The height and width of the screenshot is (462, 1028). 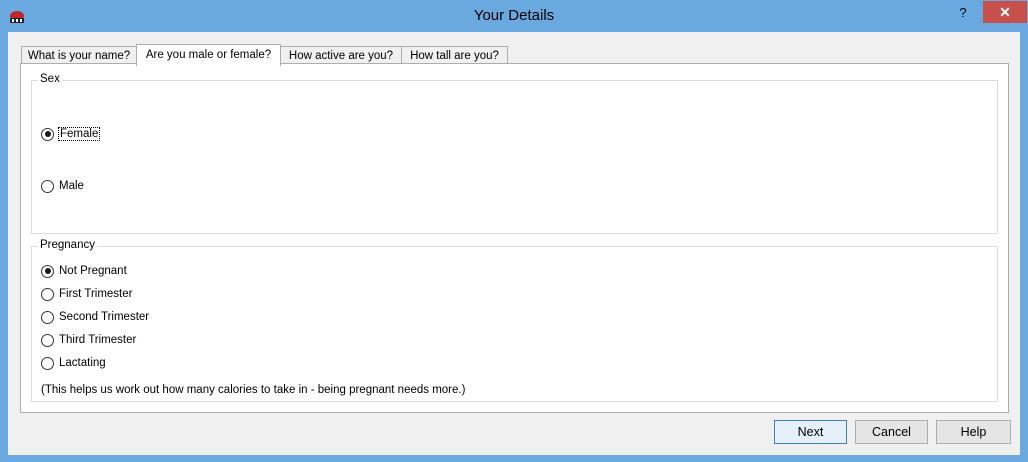 I want to click on radio-third-trimester: Third Trimester, so click(x=88, y=340).